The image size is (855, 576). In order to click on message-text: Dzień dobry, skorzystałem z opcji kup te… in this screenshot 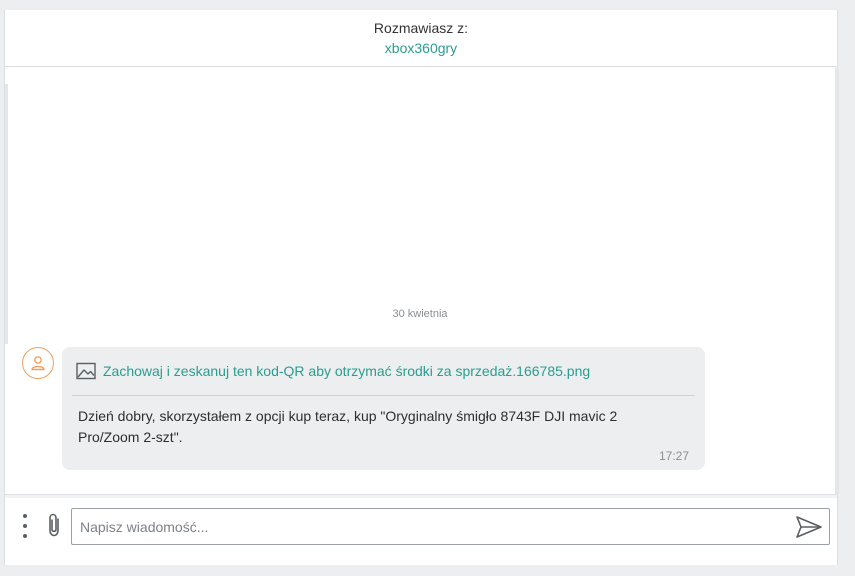, I will do `click(348, 426)`.